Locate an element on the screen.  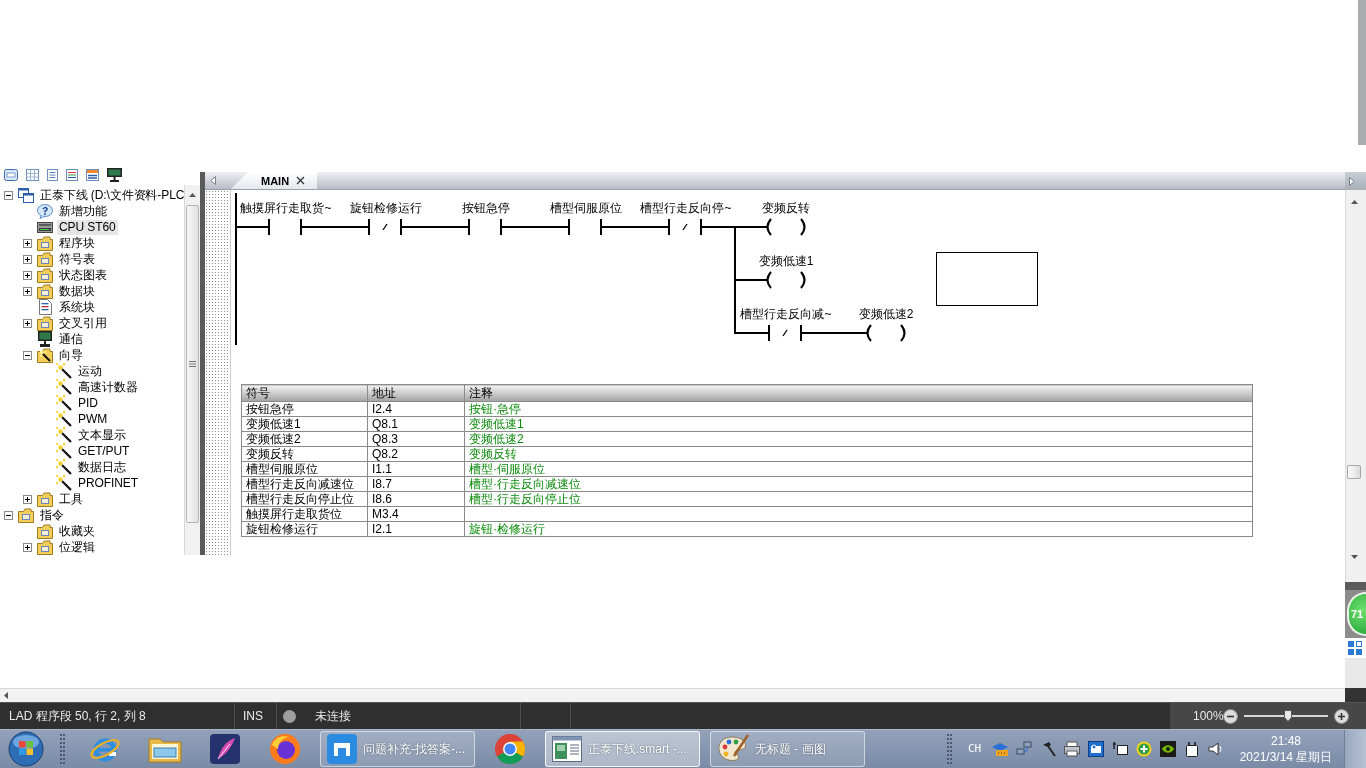
tree-item: 位逻辑 is located at coordinates (77, 547).